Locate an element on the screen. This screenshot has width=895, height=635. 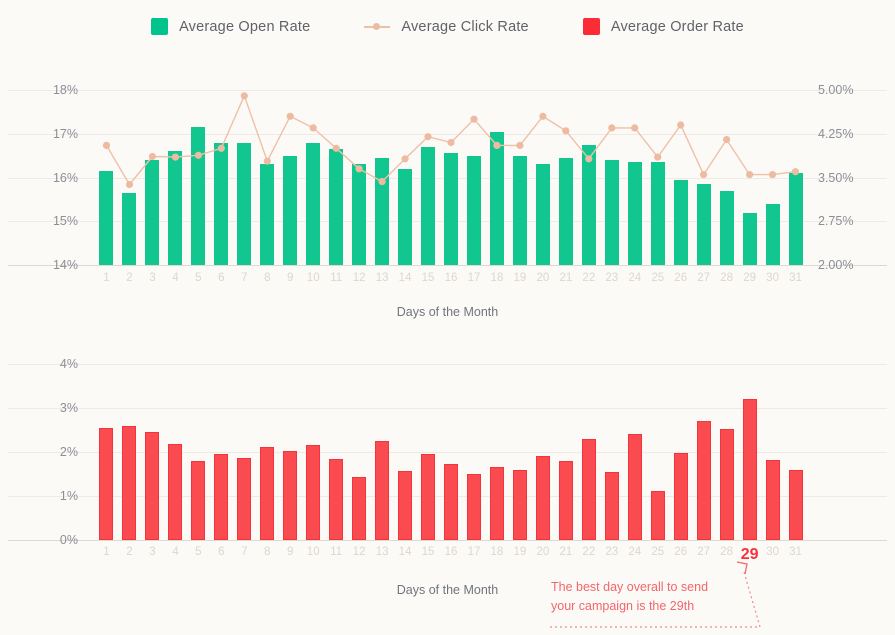
legend-item-order-rate: Average Order Rate is located at coordinates (663, 26).